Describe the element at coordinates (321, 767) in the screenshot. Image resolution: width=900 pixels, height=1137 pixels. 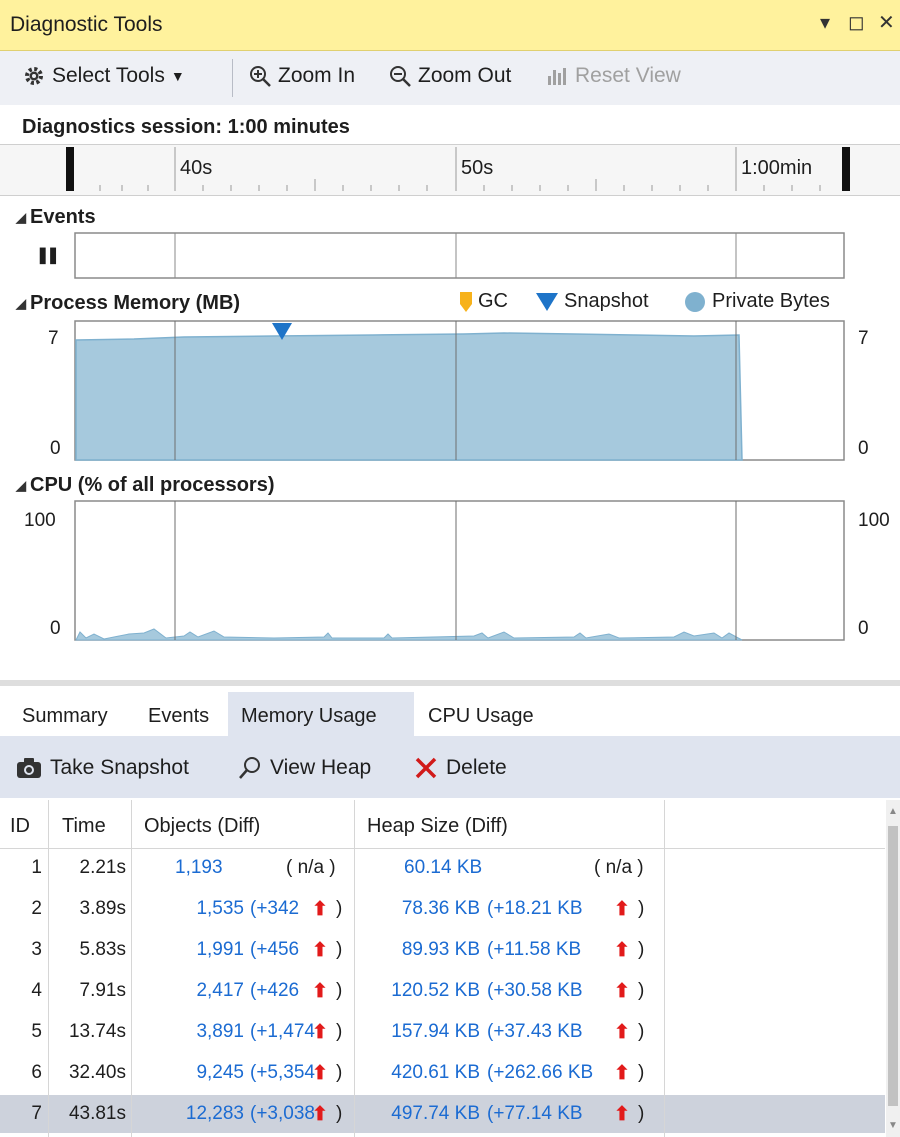
I see `view-heap-label: View Heap` at that location.